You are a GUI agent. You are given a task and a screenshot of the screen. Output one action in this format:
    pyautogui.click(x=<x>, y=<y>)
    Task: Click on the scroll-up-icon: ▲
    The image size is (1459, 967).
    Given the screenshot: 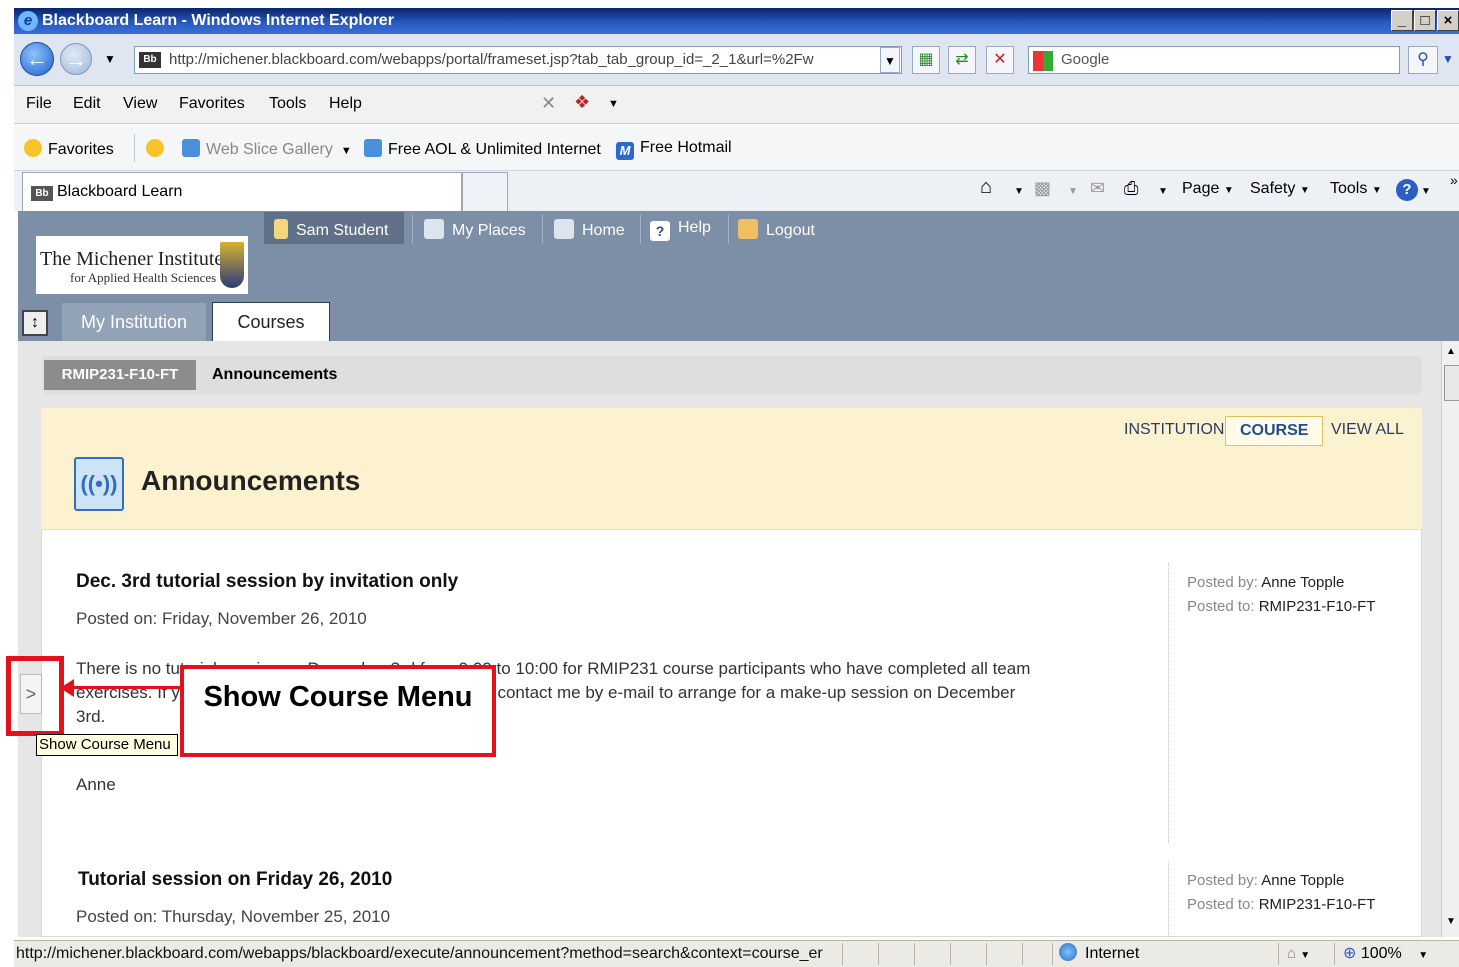 What is the action you would take?
    pyautogui.click(x=1451, y=352)
    